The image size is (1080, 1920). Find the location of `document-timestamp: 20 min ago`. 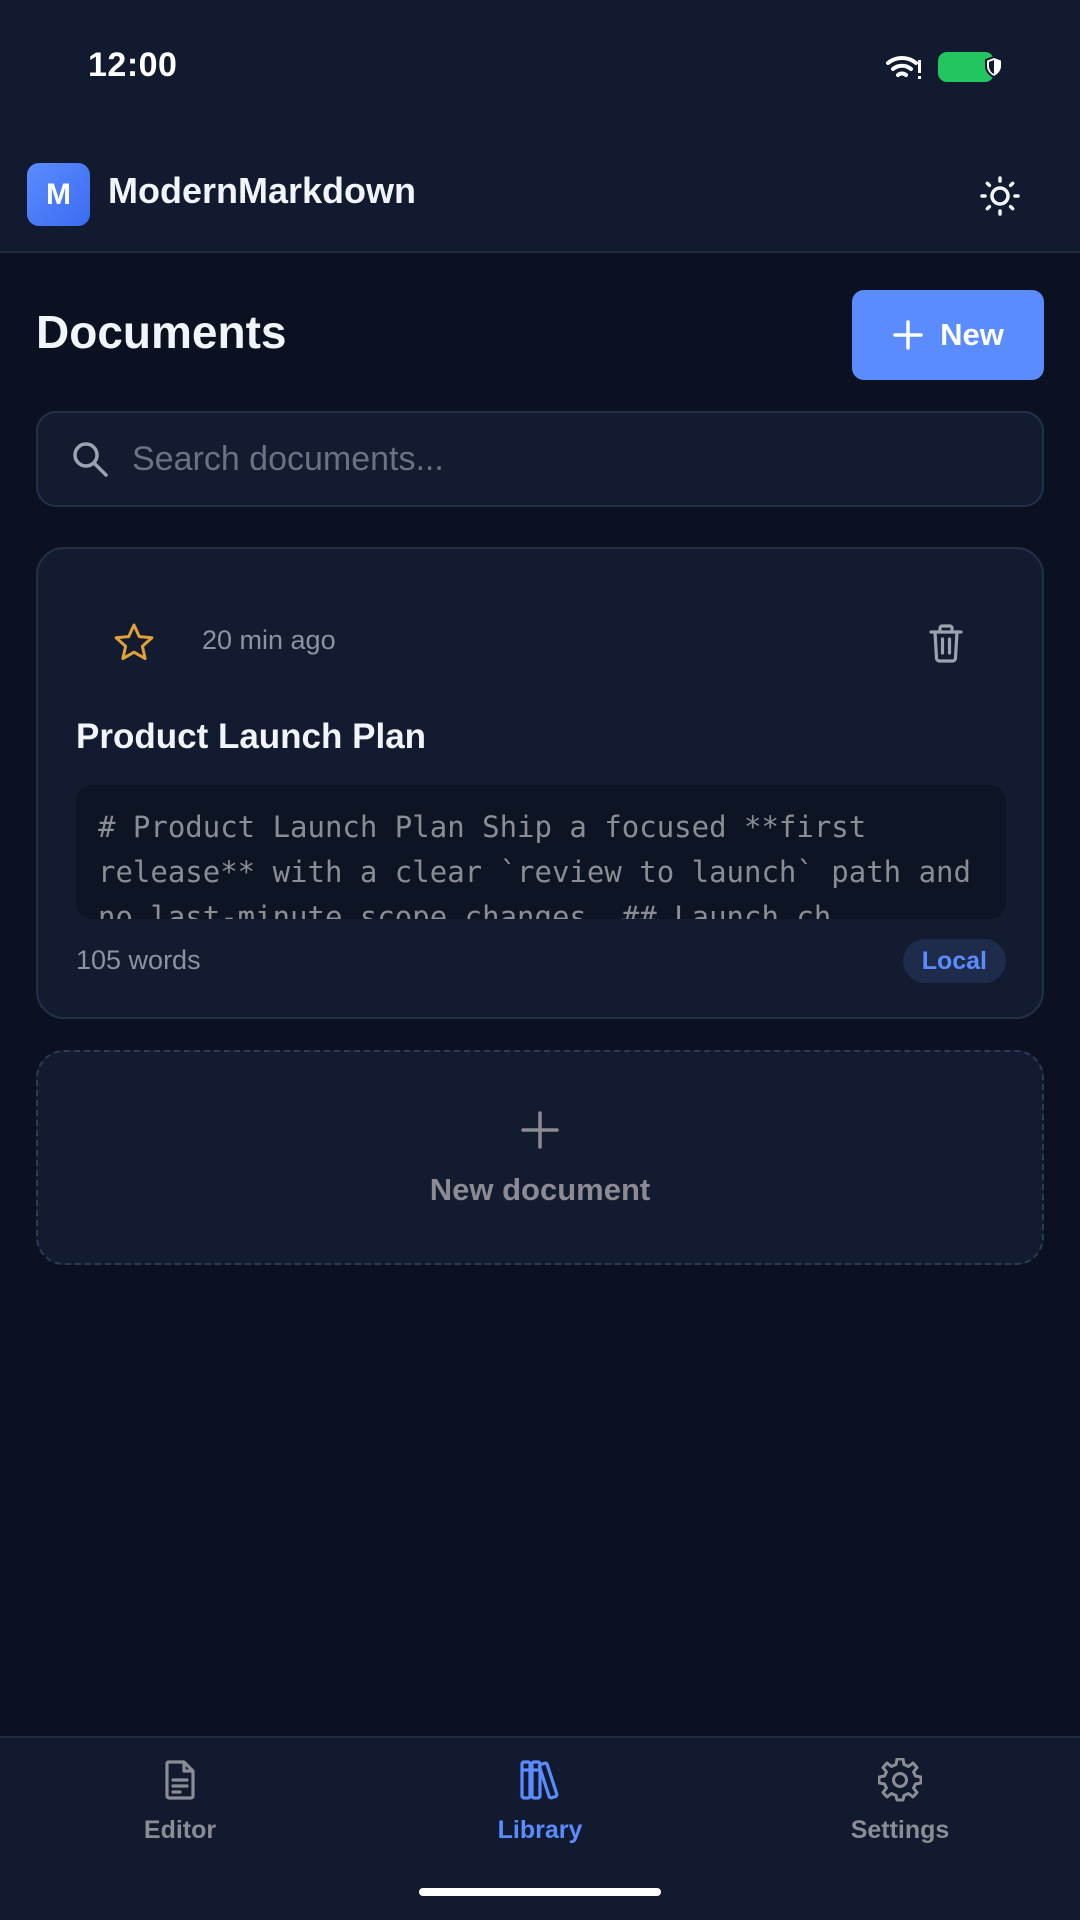

document-timestamp: 20 min ago is located at coordinates (269, 640).